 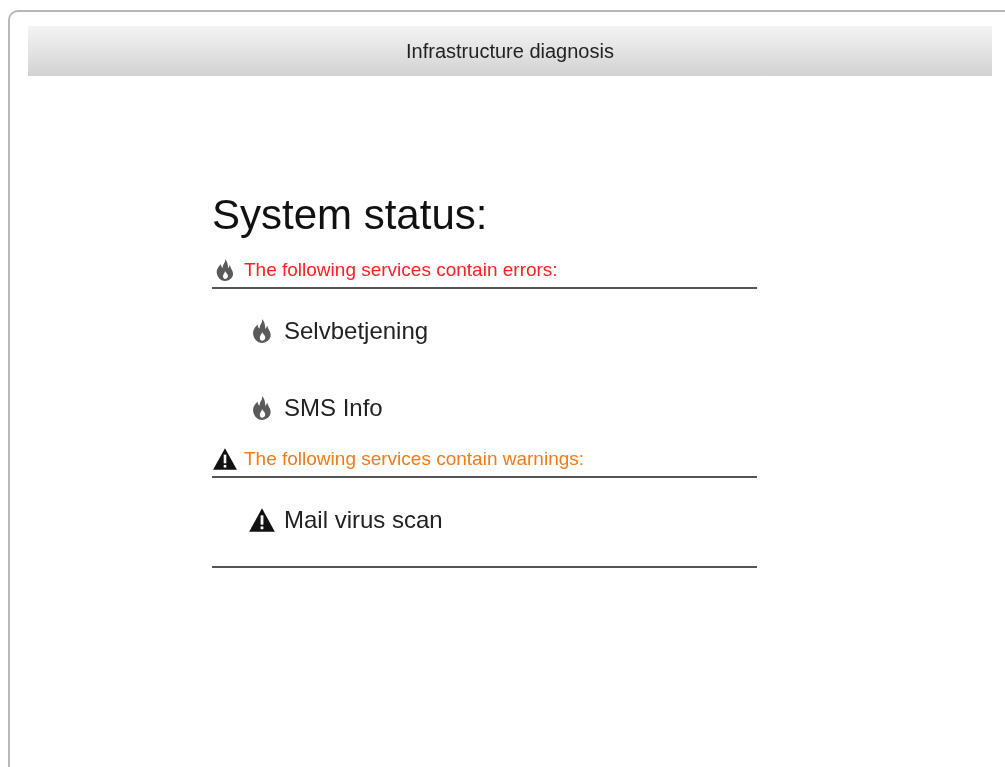 I want to click on service-name: Mail virus scan, so click(x=363, y=520).